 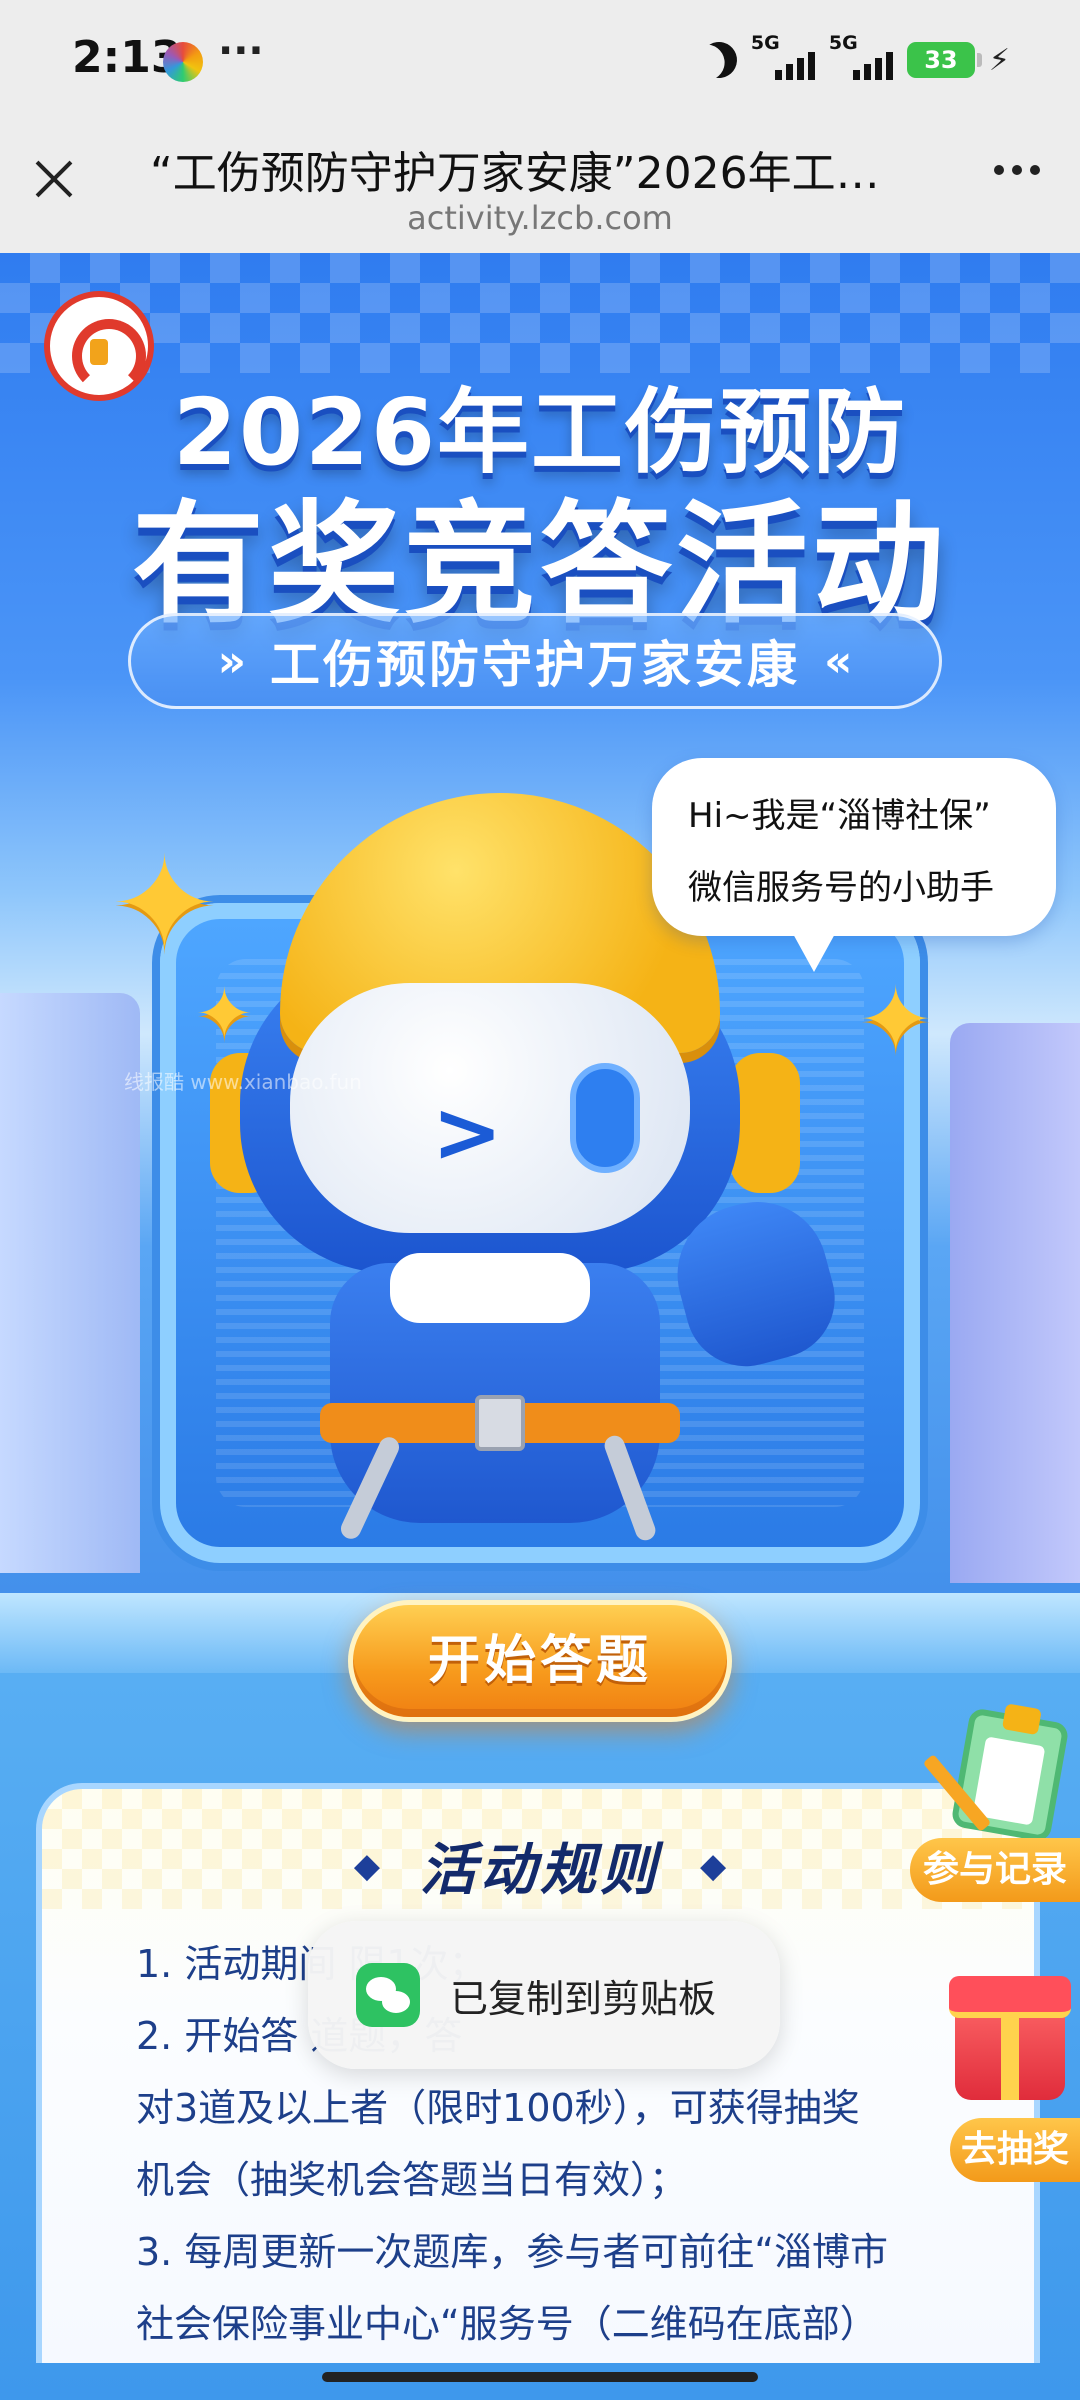 What do you see at coordinates (1017, 170) in the screenshot?
I see `more-dots-icon` at bounding box center [1017, 170].